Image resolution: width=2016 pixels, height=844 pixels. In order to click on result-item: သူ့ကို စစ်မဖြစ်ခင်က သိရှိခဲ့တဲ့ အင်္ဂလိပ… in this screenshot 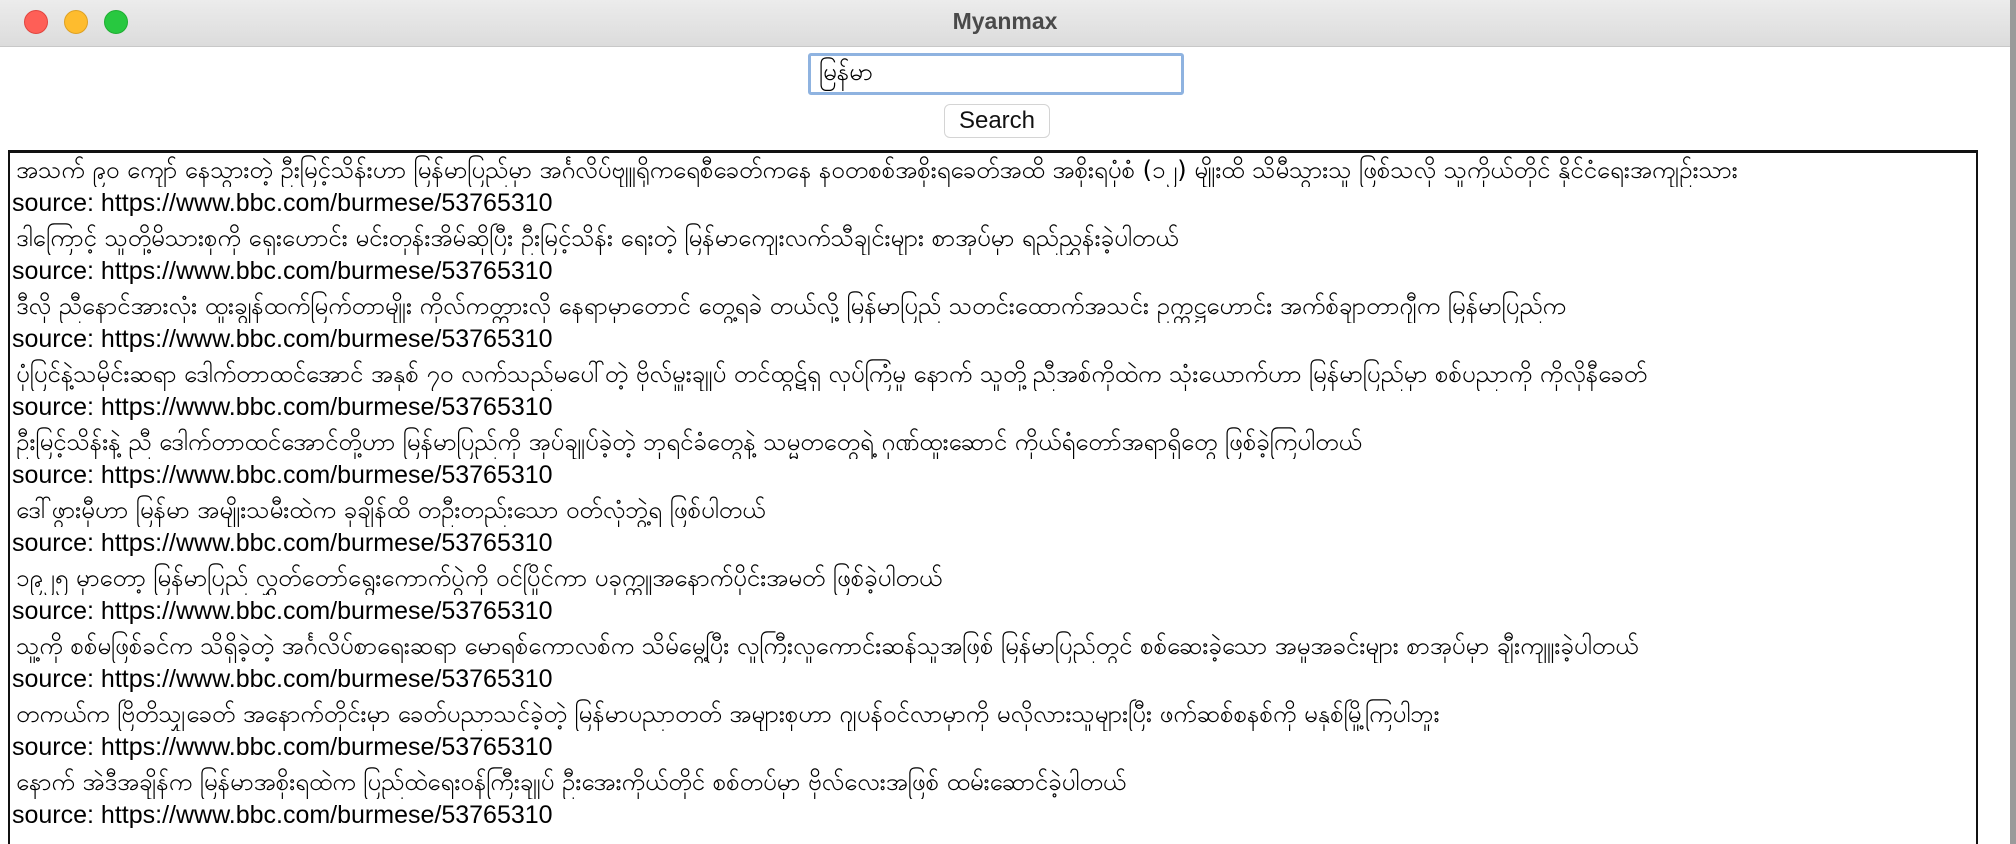, I will do `click(993, 663)`.